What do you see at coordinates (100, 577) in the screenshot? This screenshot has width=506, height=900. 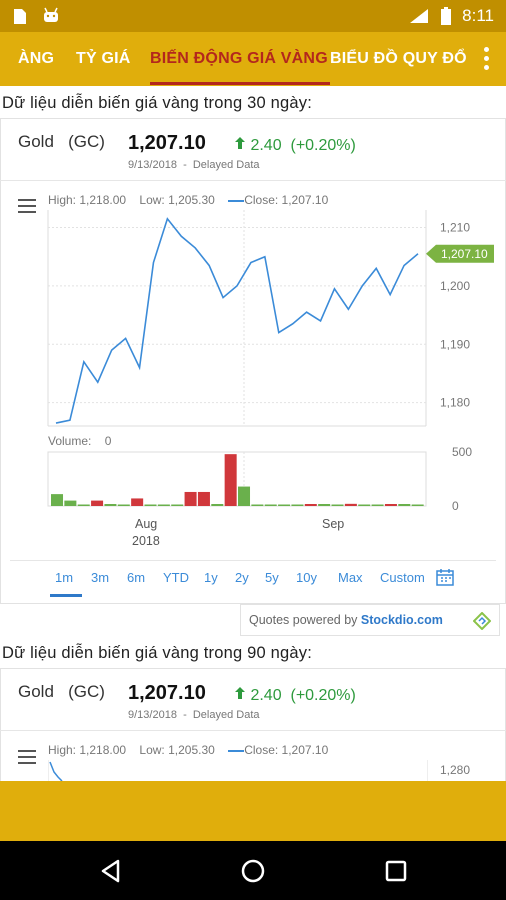 I see `range-3m: 3m` at bounding box center [100, 577].